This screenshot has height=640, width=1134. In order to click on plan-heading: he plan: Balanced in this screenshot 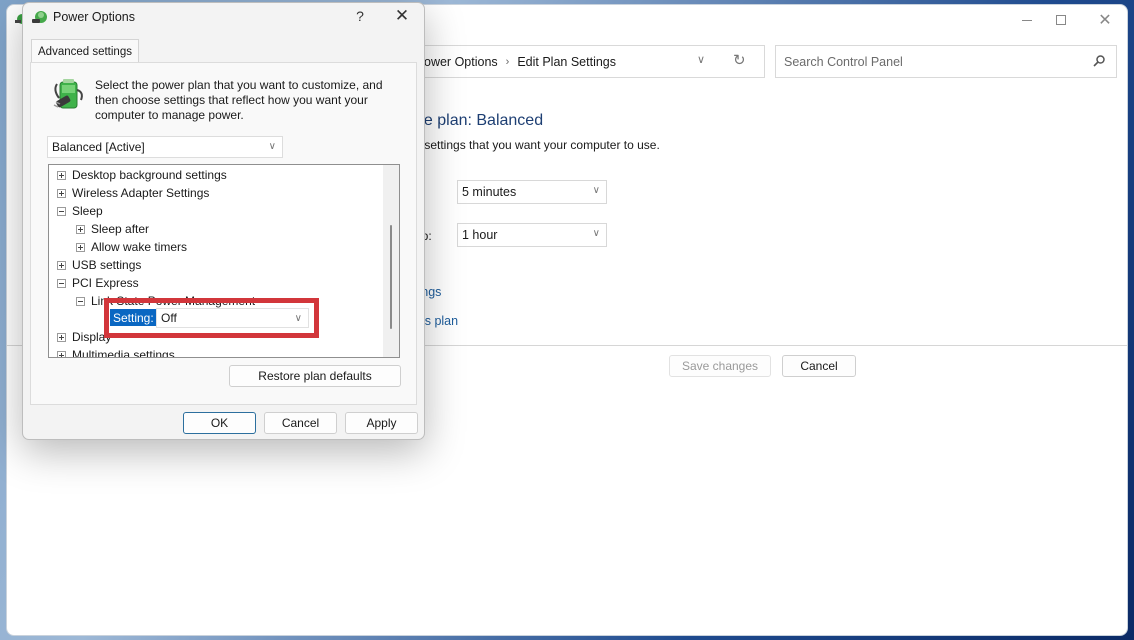, I will do `click(479, 120)`.